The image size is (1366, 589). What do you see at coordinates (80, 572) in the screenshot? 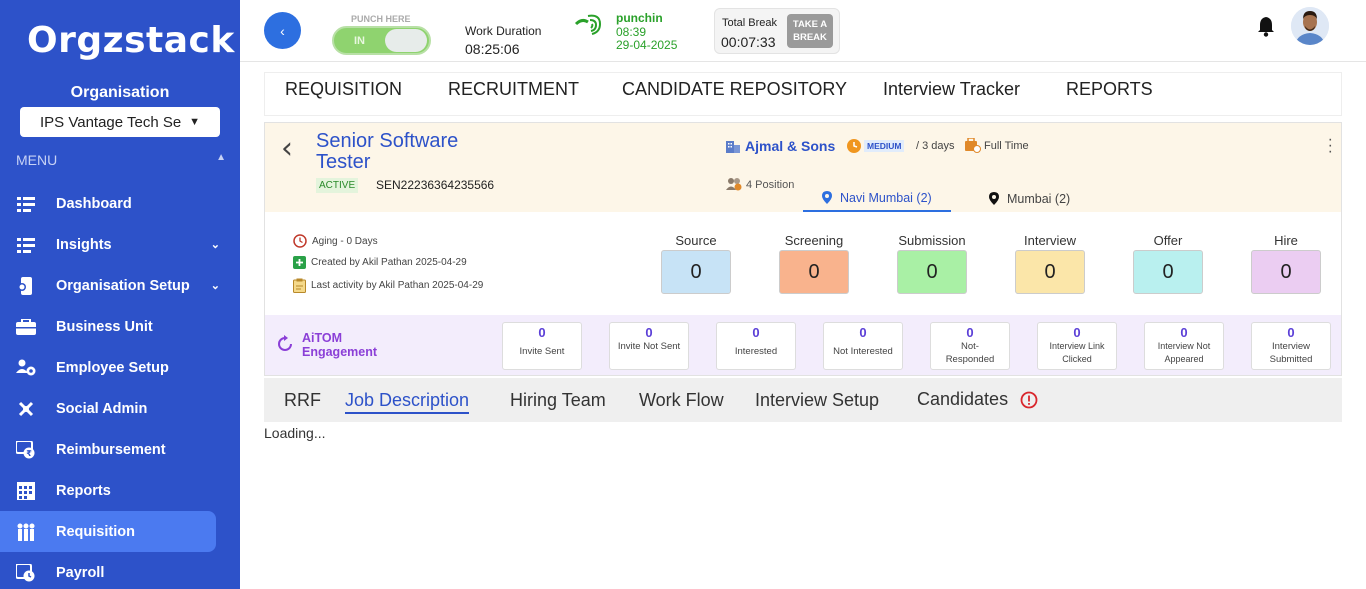
I see `sidebar-item-label: Payroll` at bounding box center [80, 572].